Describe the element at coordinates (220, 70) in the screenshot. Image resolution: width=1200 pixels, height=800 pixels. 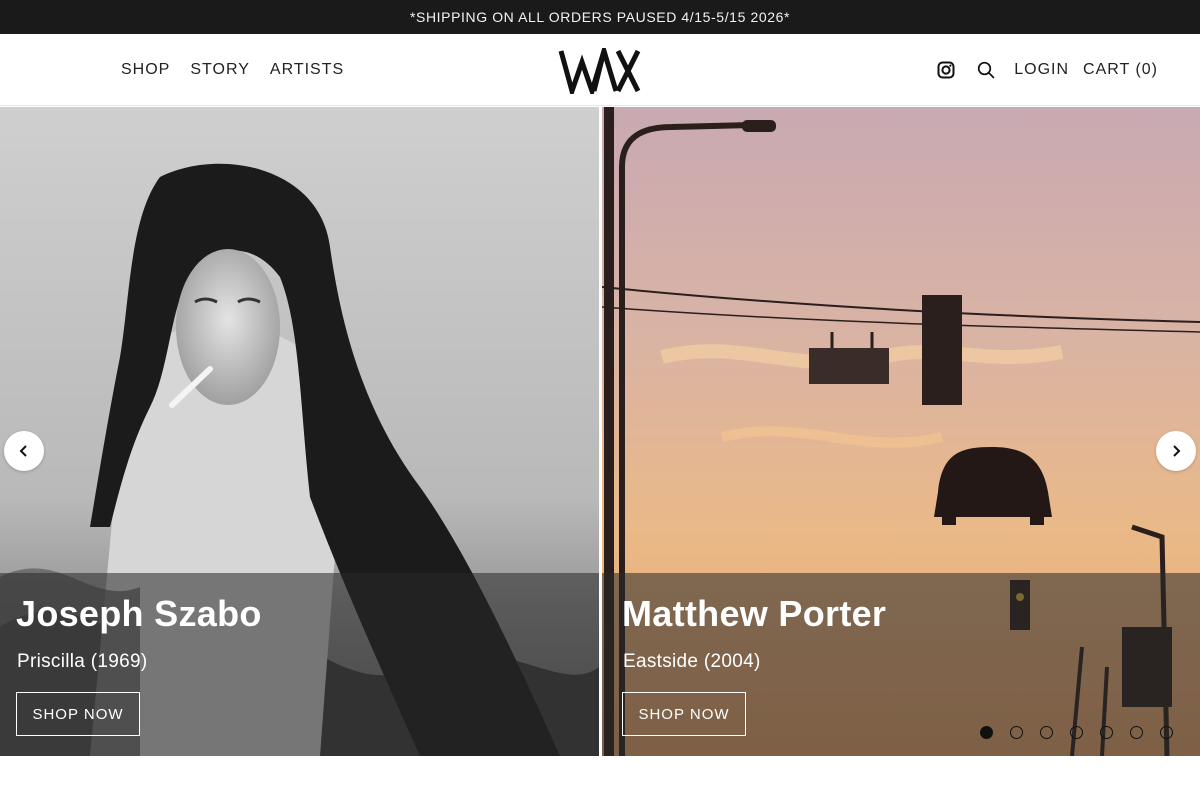
I see `nav-story: STORY` at that location.